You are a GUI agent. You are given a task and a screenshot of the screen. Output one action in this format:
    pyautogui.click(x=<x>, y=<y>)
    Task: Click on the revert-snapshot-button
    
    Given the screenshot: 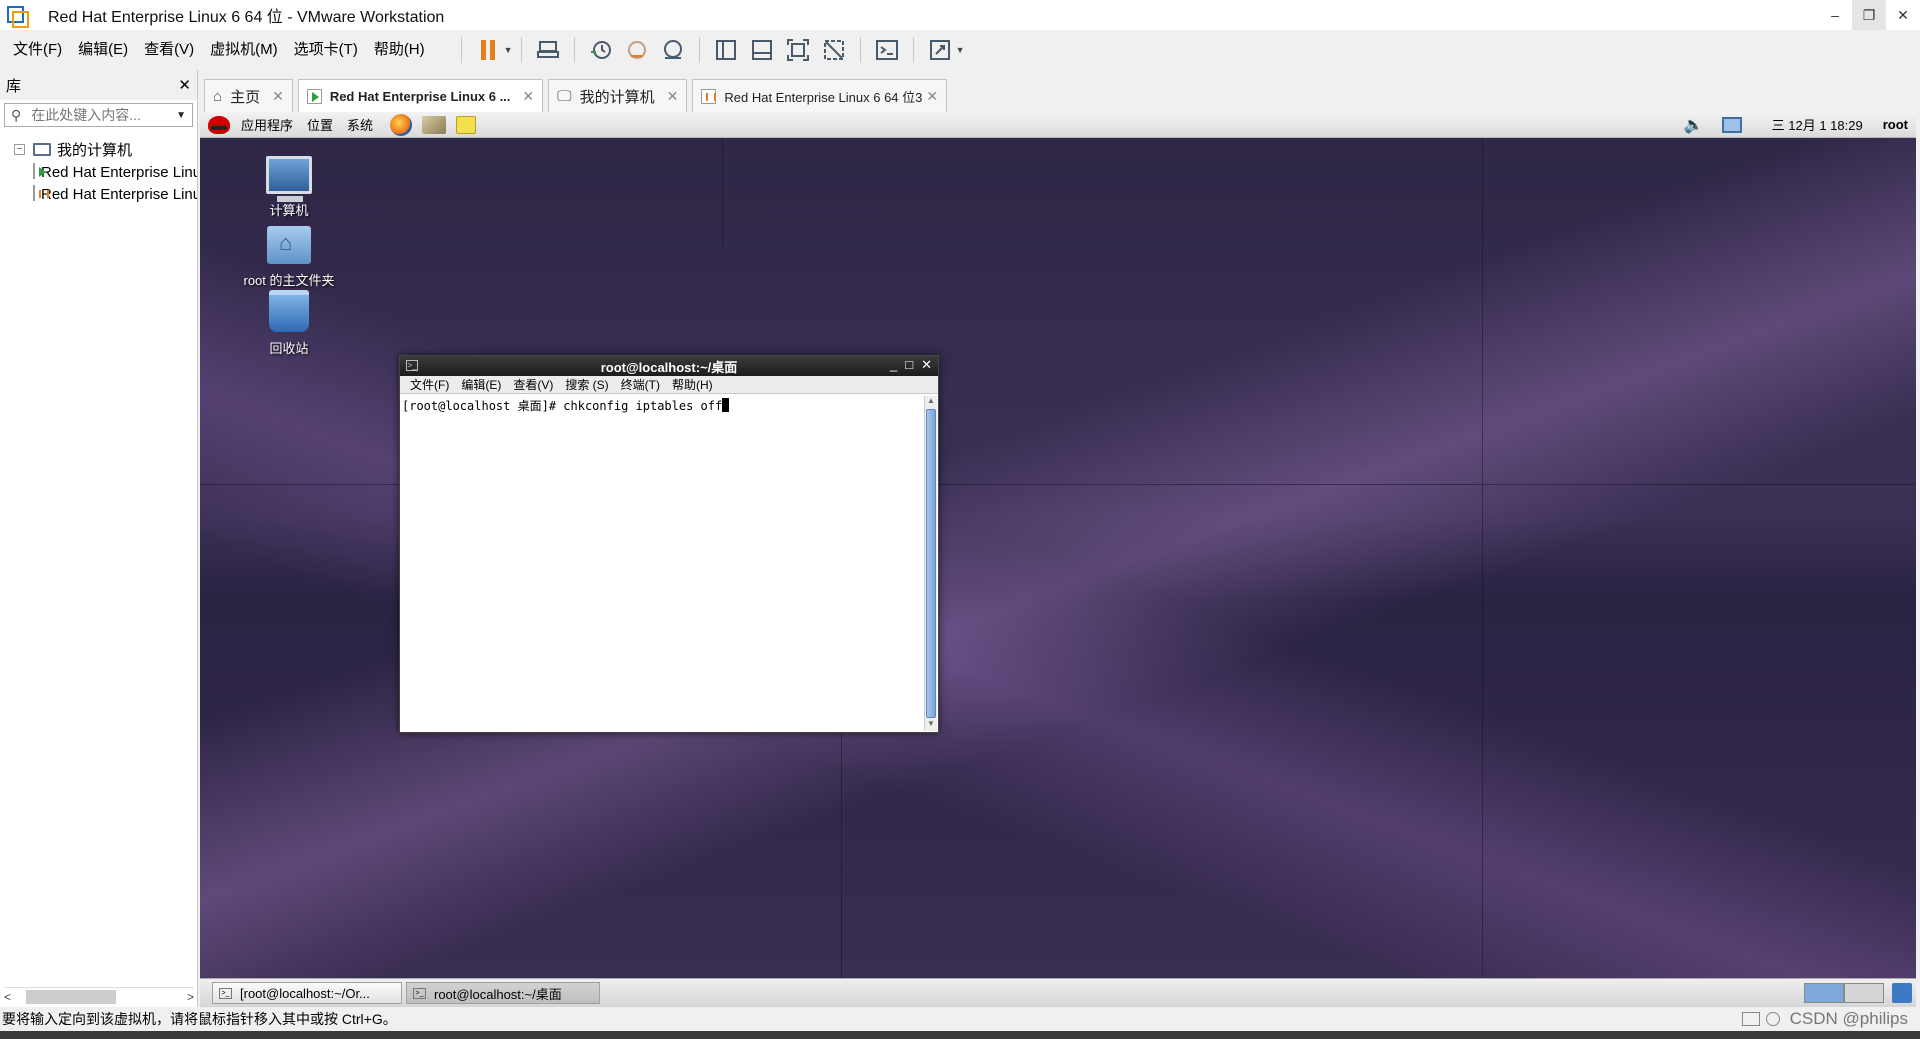 What is the action you would take?
    pyautogui.click(x=637, y=50)
    